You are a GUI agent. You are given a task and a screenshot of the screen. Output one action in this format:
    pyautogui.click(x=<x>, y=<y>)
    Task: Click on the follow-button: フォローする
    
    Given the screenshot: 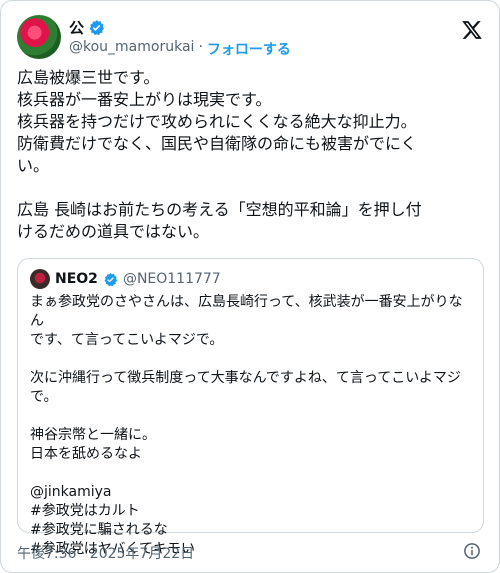 What is the action you would take?
    pyautogui.click(x=249, y=49)
    